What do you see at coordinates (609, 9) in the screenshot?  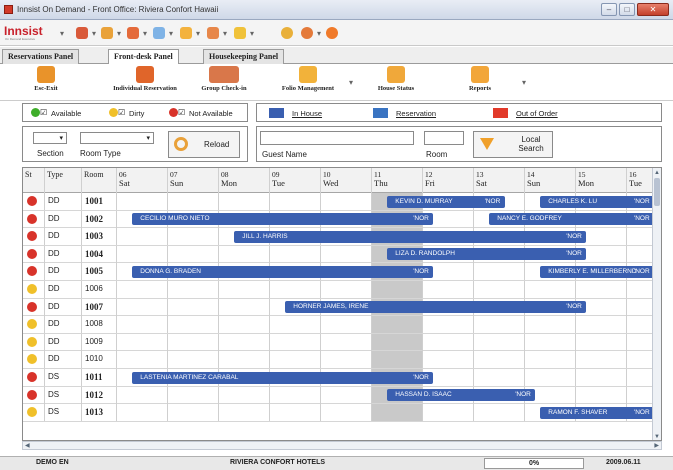 I see `minimize-button: –` at bounding box center [609, 9].